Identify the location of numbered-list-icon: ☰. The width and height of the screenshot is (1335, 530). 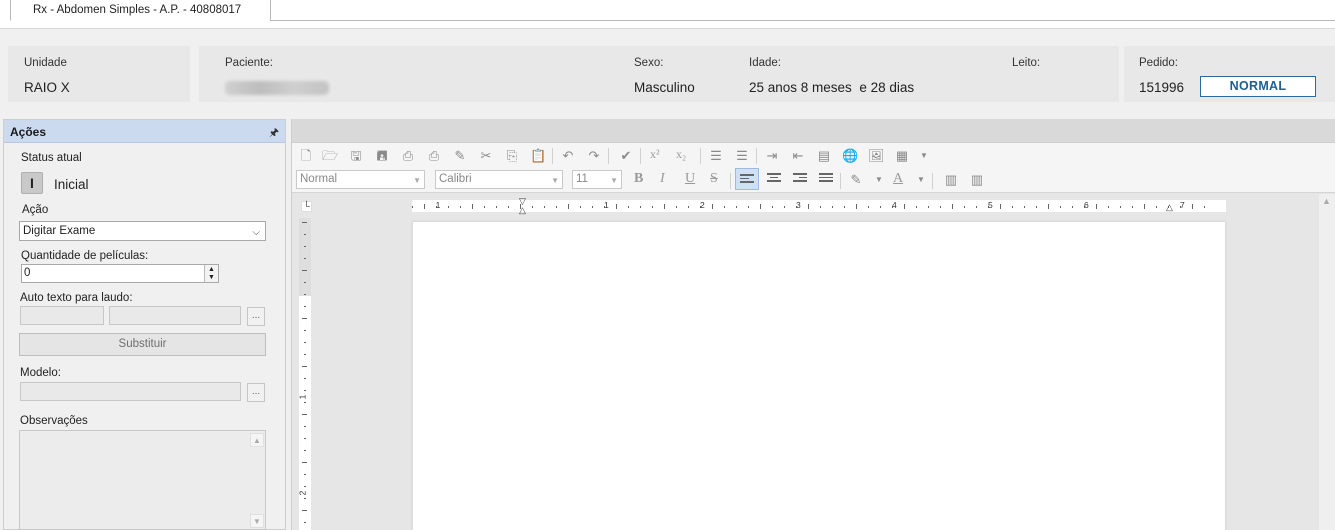
(716, 156).